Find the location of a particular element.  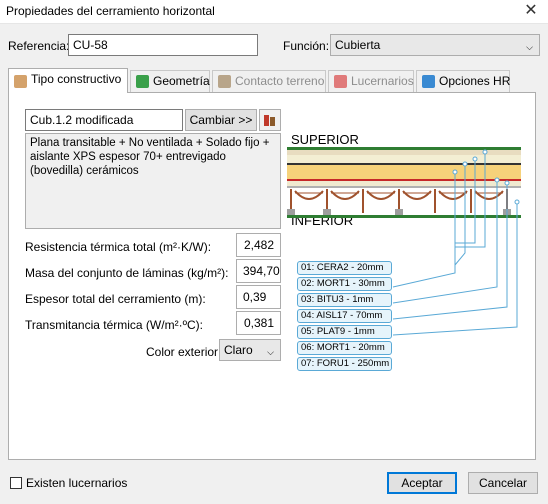

construction-name-field: Cub.1.2 modificada is located at coordinates (104, 120).